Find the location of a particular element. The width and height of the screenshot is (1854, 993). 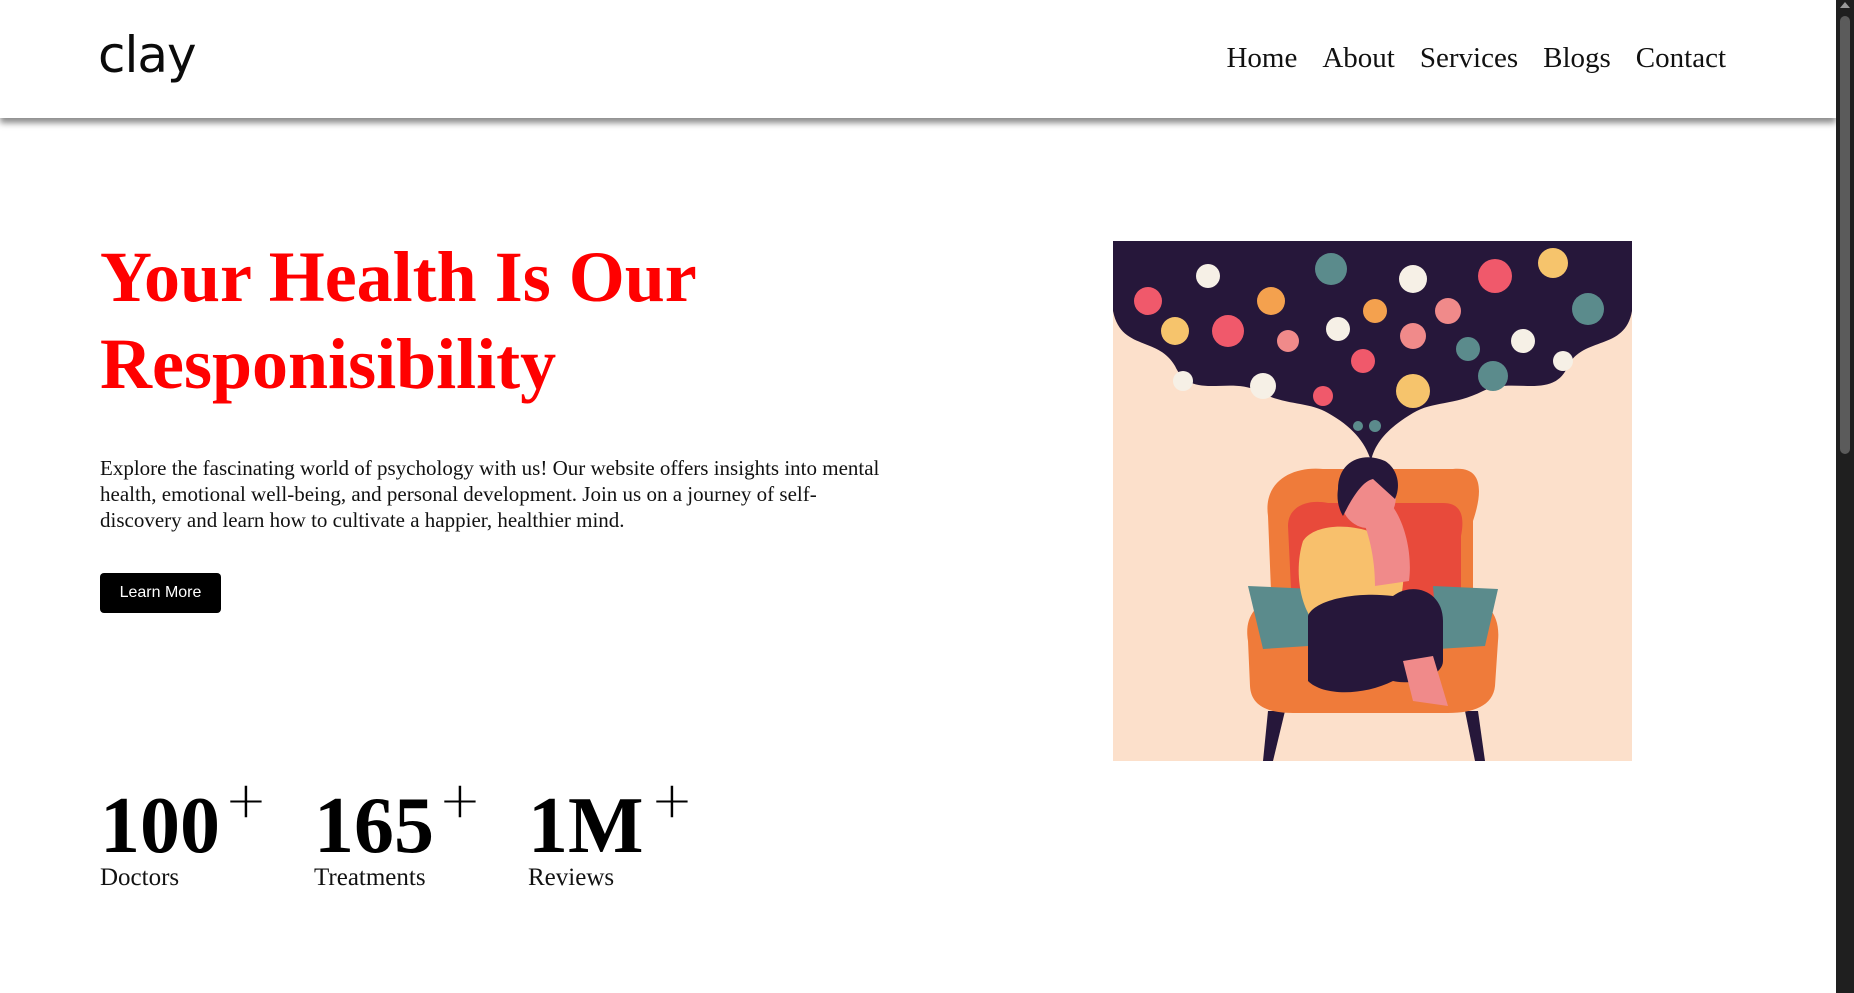

stat-value: 100 is located at coordinates (160, 826).